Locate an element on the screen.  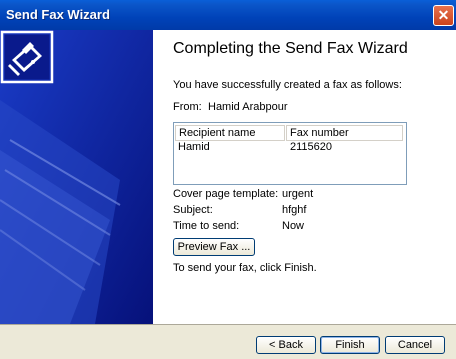
window-title: Send Fax Wizard is located at coordinates (58, 14).